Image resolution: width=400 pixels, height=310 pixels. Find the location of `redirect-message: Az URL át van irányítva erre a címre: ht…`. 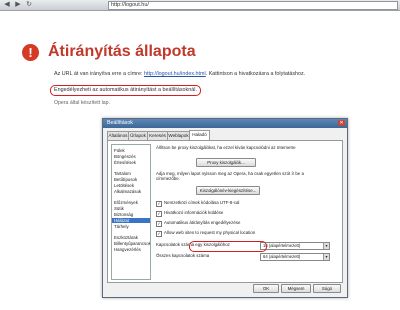

redirect-message: Az URL át van irányítva erre a címre: ht… is located at coordinates (179, 74).